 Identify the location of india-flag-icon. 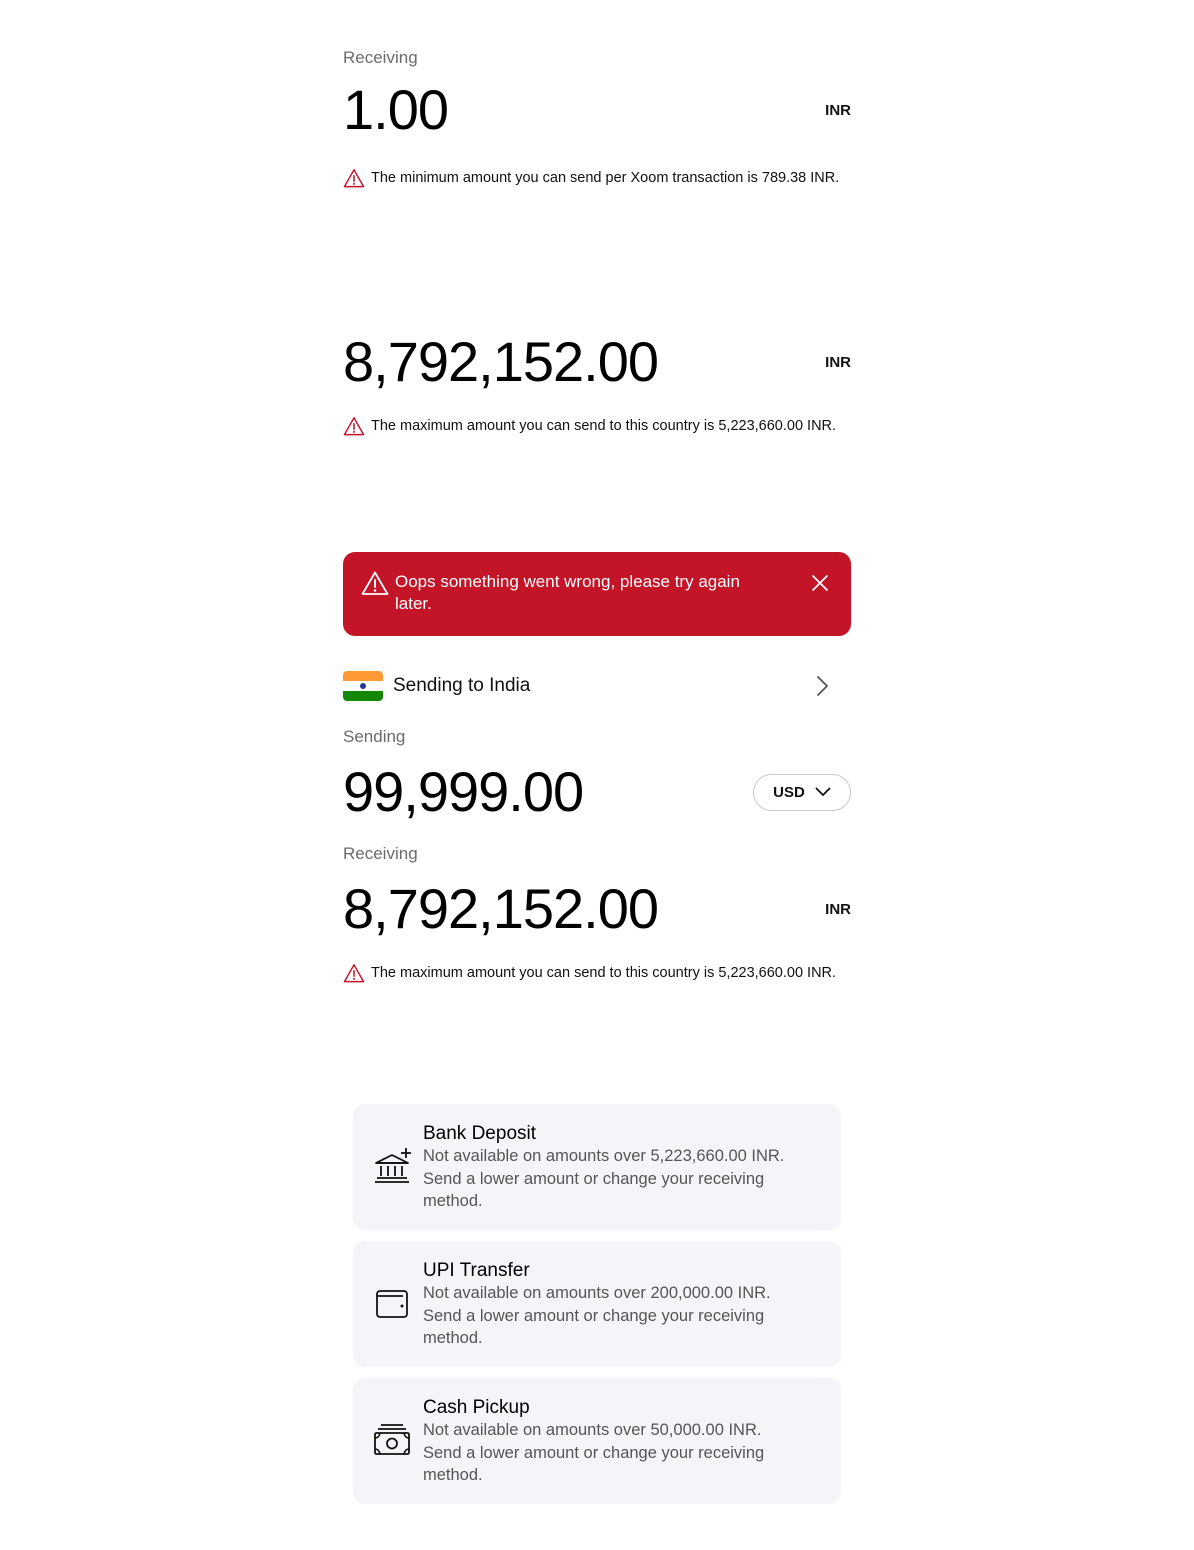
(363, 686).